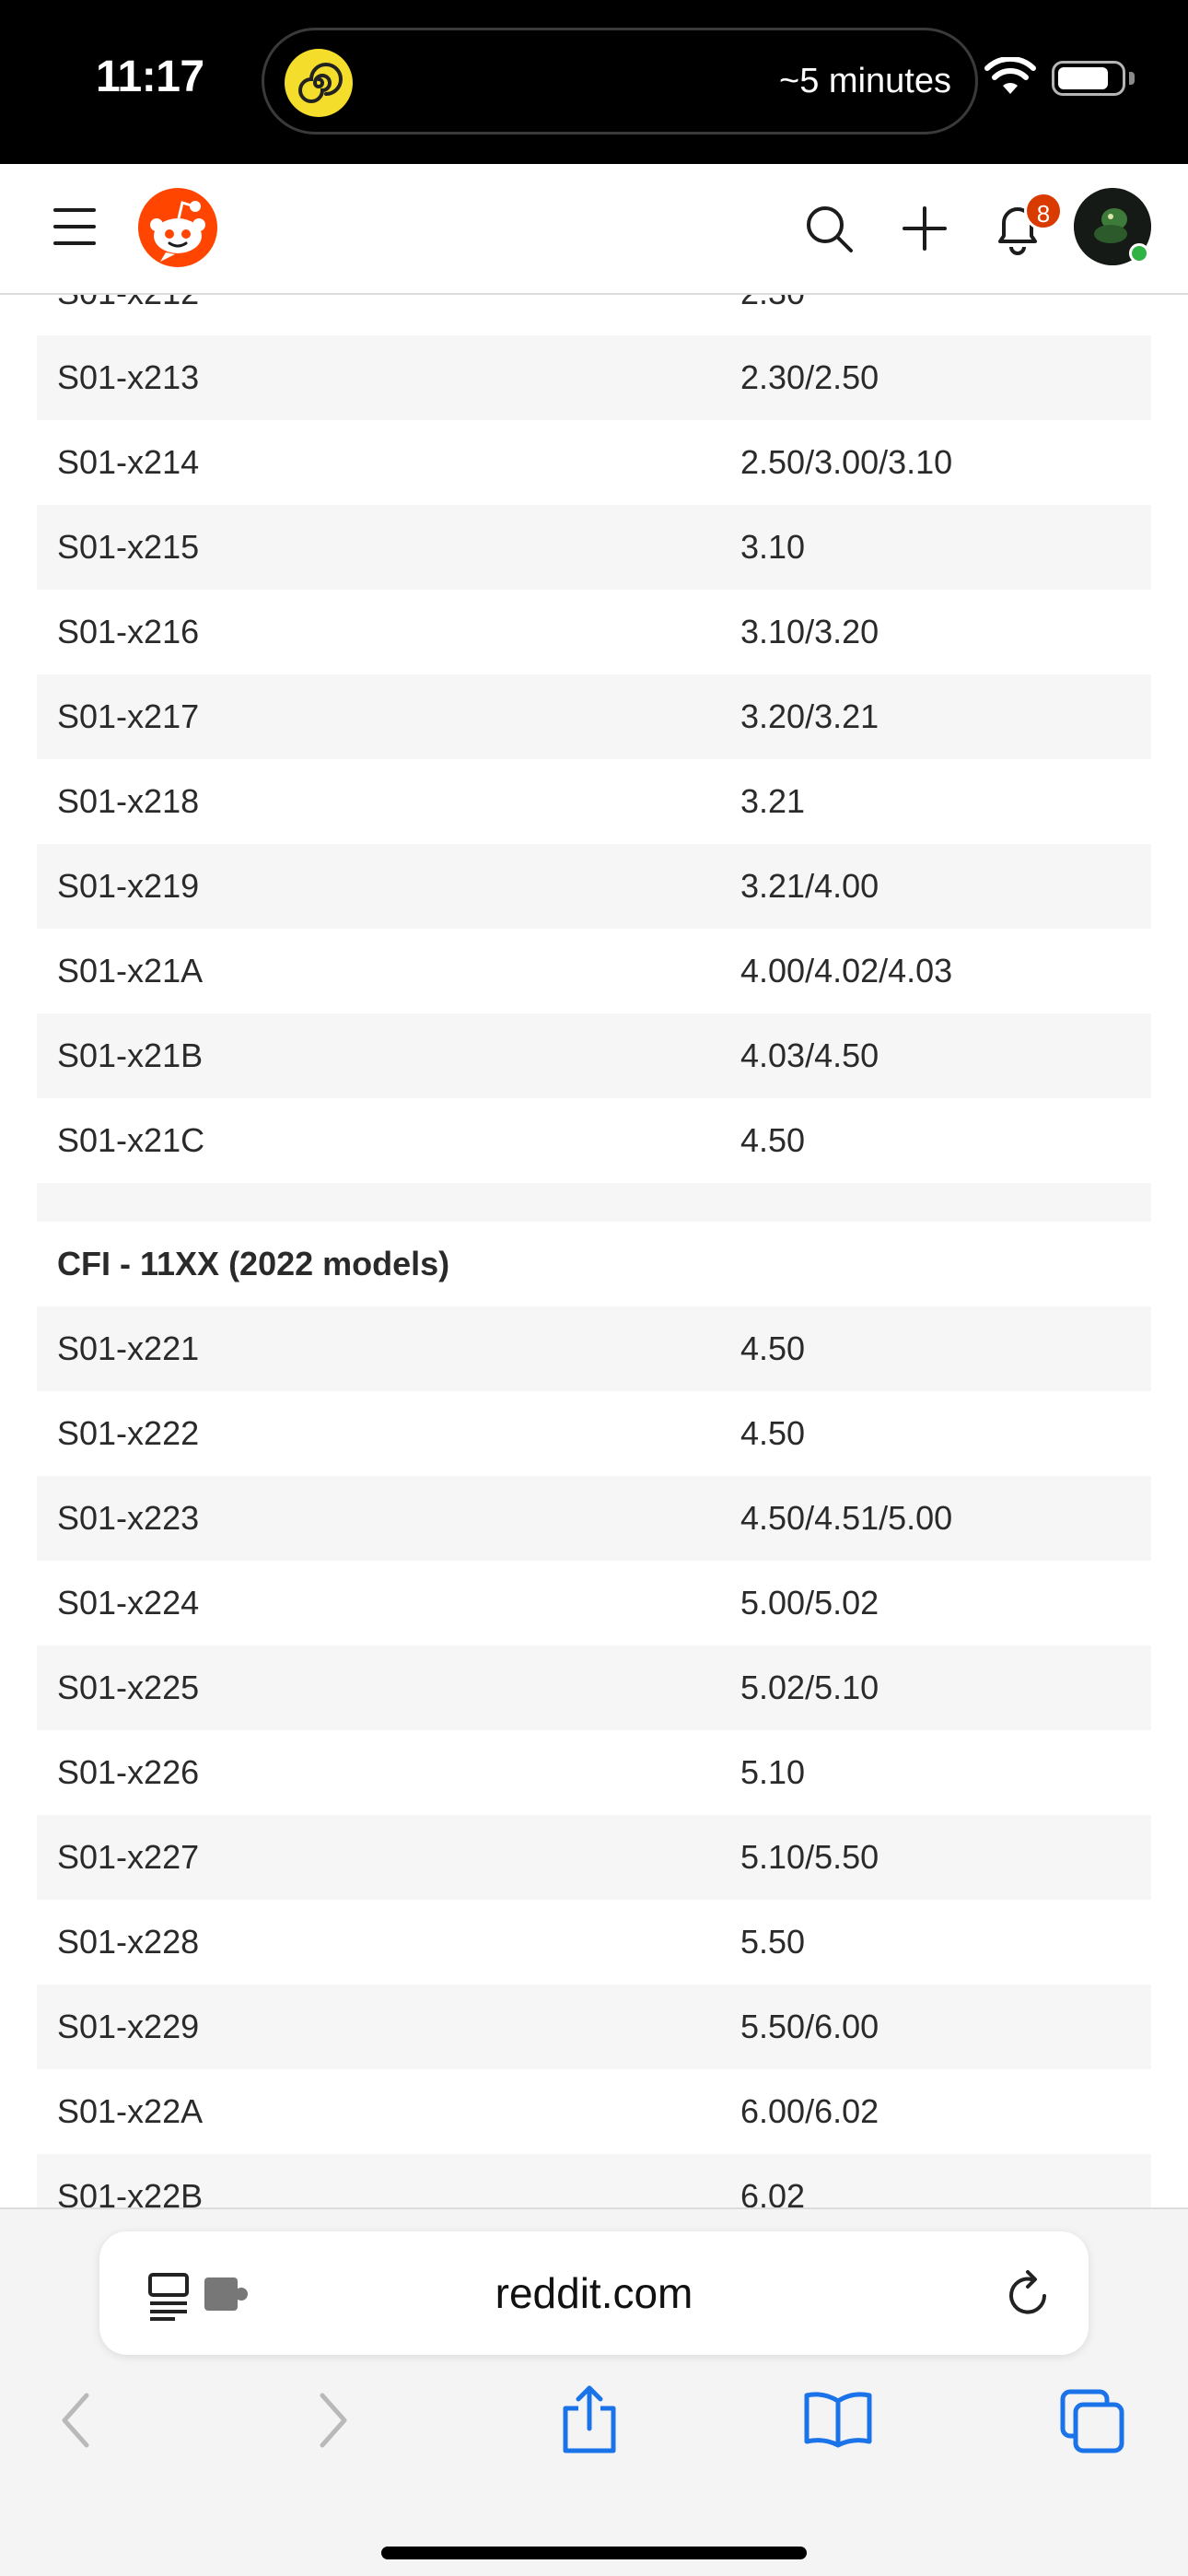 This screenshot has width=1188, height=2576. Describe the element at coordinates (594, 2111) in the screenshot. I see `table-row: S01-x22A 6.00/6.02` at that location.